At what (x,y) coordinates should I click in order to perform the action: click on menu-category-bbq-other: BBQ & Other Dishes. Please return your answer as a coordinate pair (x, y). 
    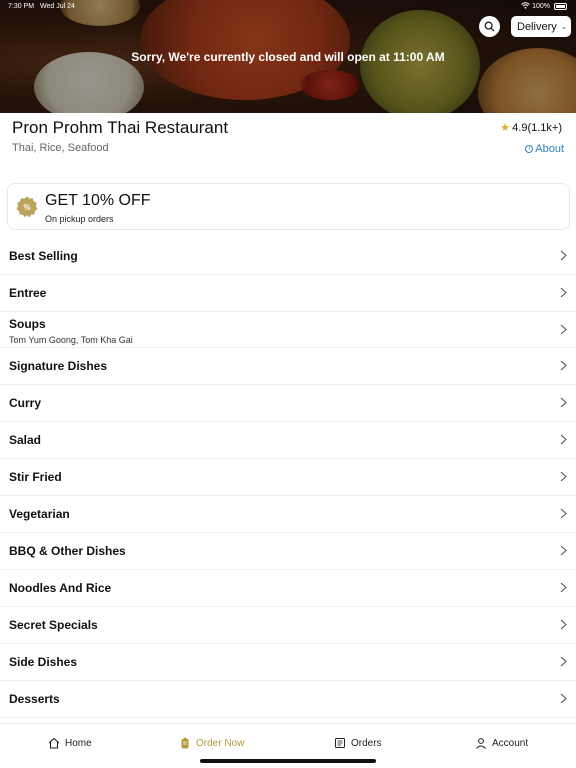
    Looking at the image, I should click on (288, 551).